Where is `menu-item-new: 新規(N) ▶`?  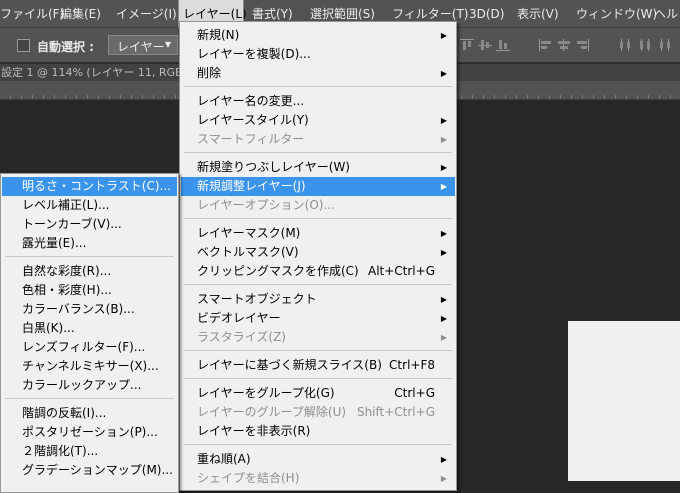
menu-item-new: 新規(N) ▶ is located at coordinates (318, 35).